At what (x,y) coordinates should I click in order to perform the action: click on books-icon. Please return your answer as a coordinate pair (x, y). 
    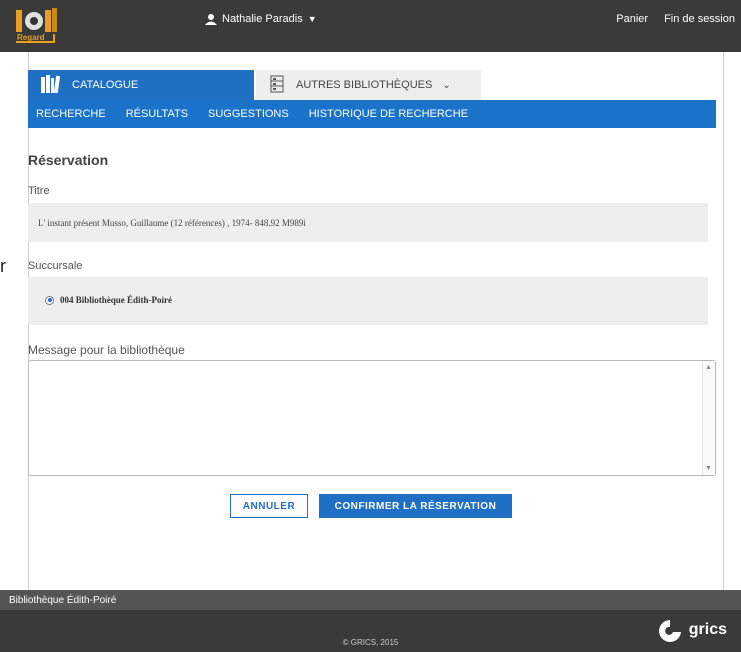
    Looking at the image, I should click on (50, 85).